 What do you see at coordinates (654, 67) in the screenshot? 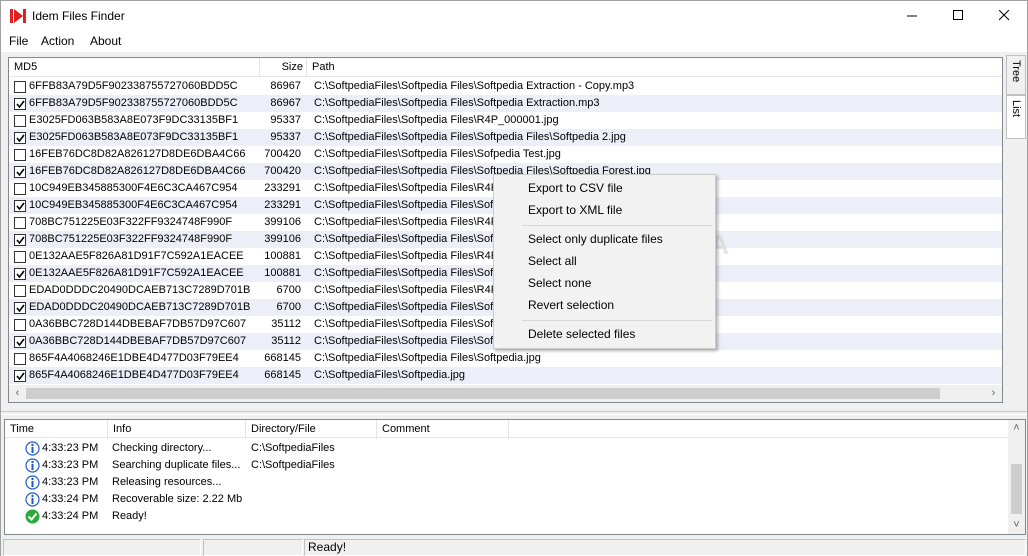
I see `column-path: Path` at bounding box center [654, 67].